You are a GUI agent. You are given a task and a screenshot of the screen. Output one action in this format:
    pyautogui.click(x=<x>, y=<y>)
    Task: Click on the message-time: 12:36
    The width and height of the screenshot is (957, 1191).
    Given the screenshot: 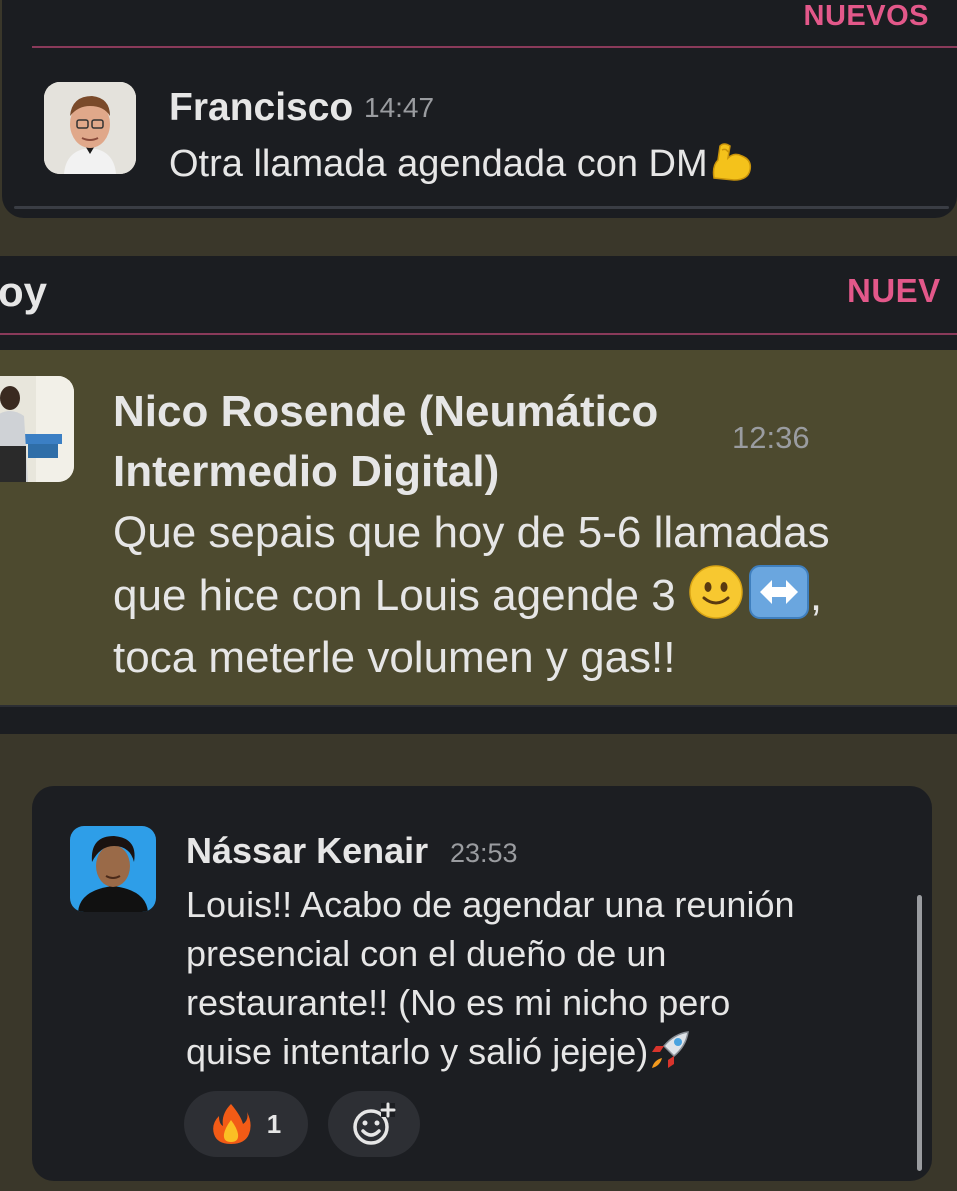 What is the action you would take?
    pyautogui.click(x=771, y=437)
    